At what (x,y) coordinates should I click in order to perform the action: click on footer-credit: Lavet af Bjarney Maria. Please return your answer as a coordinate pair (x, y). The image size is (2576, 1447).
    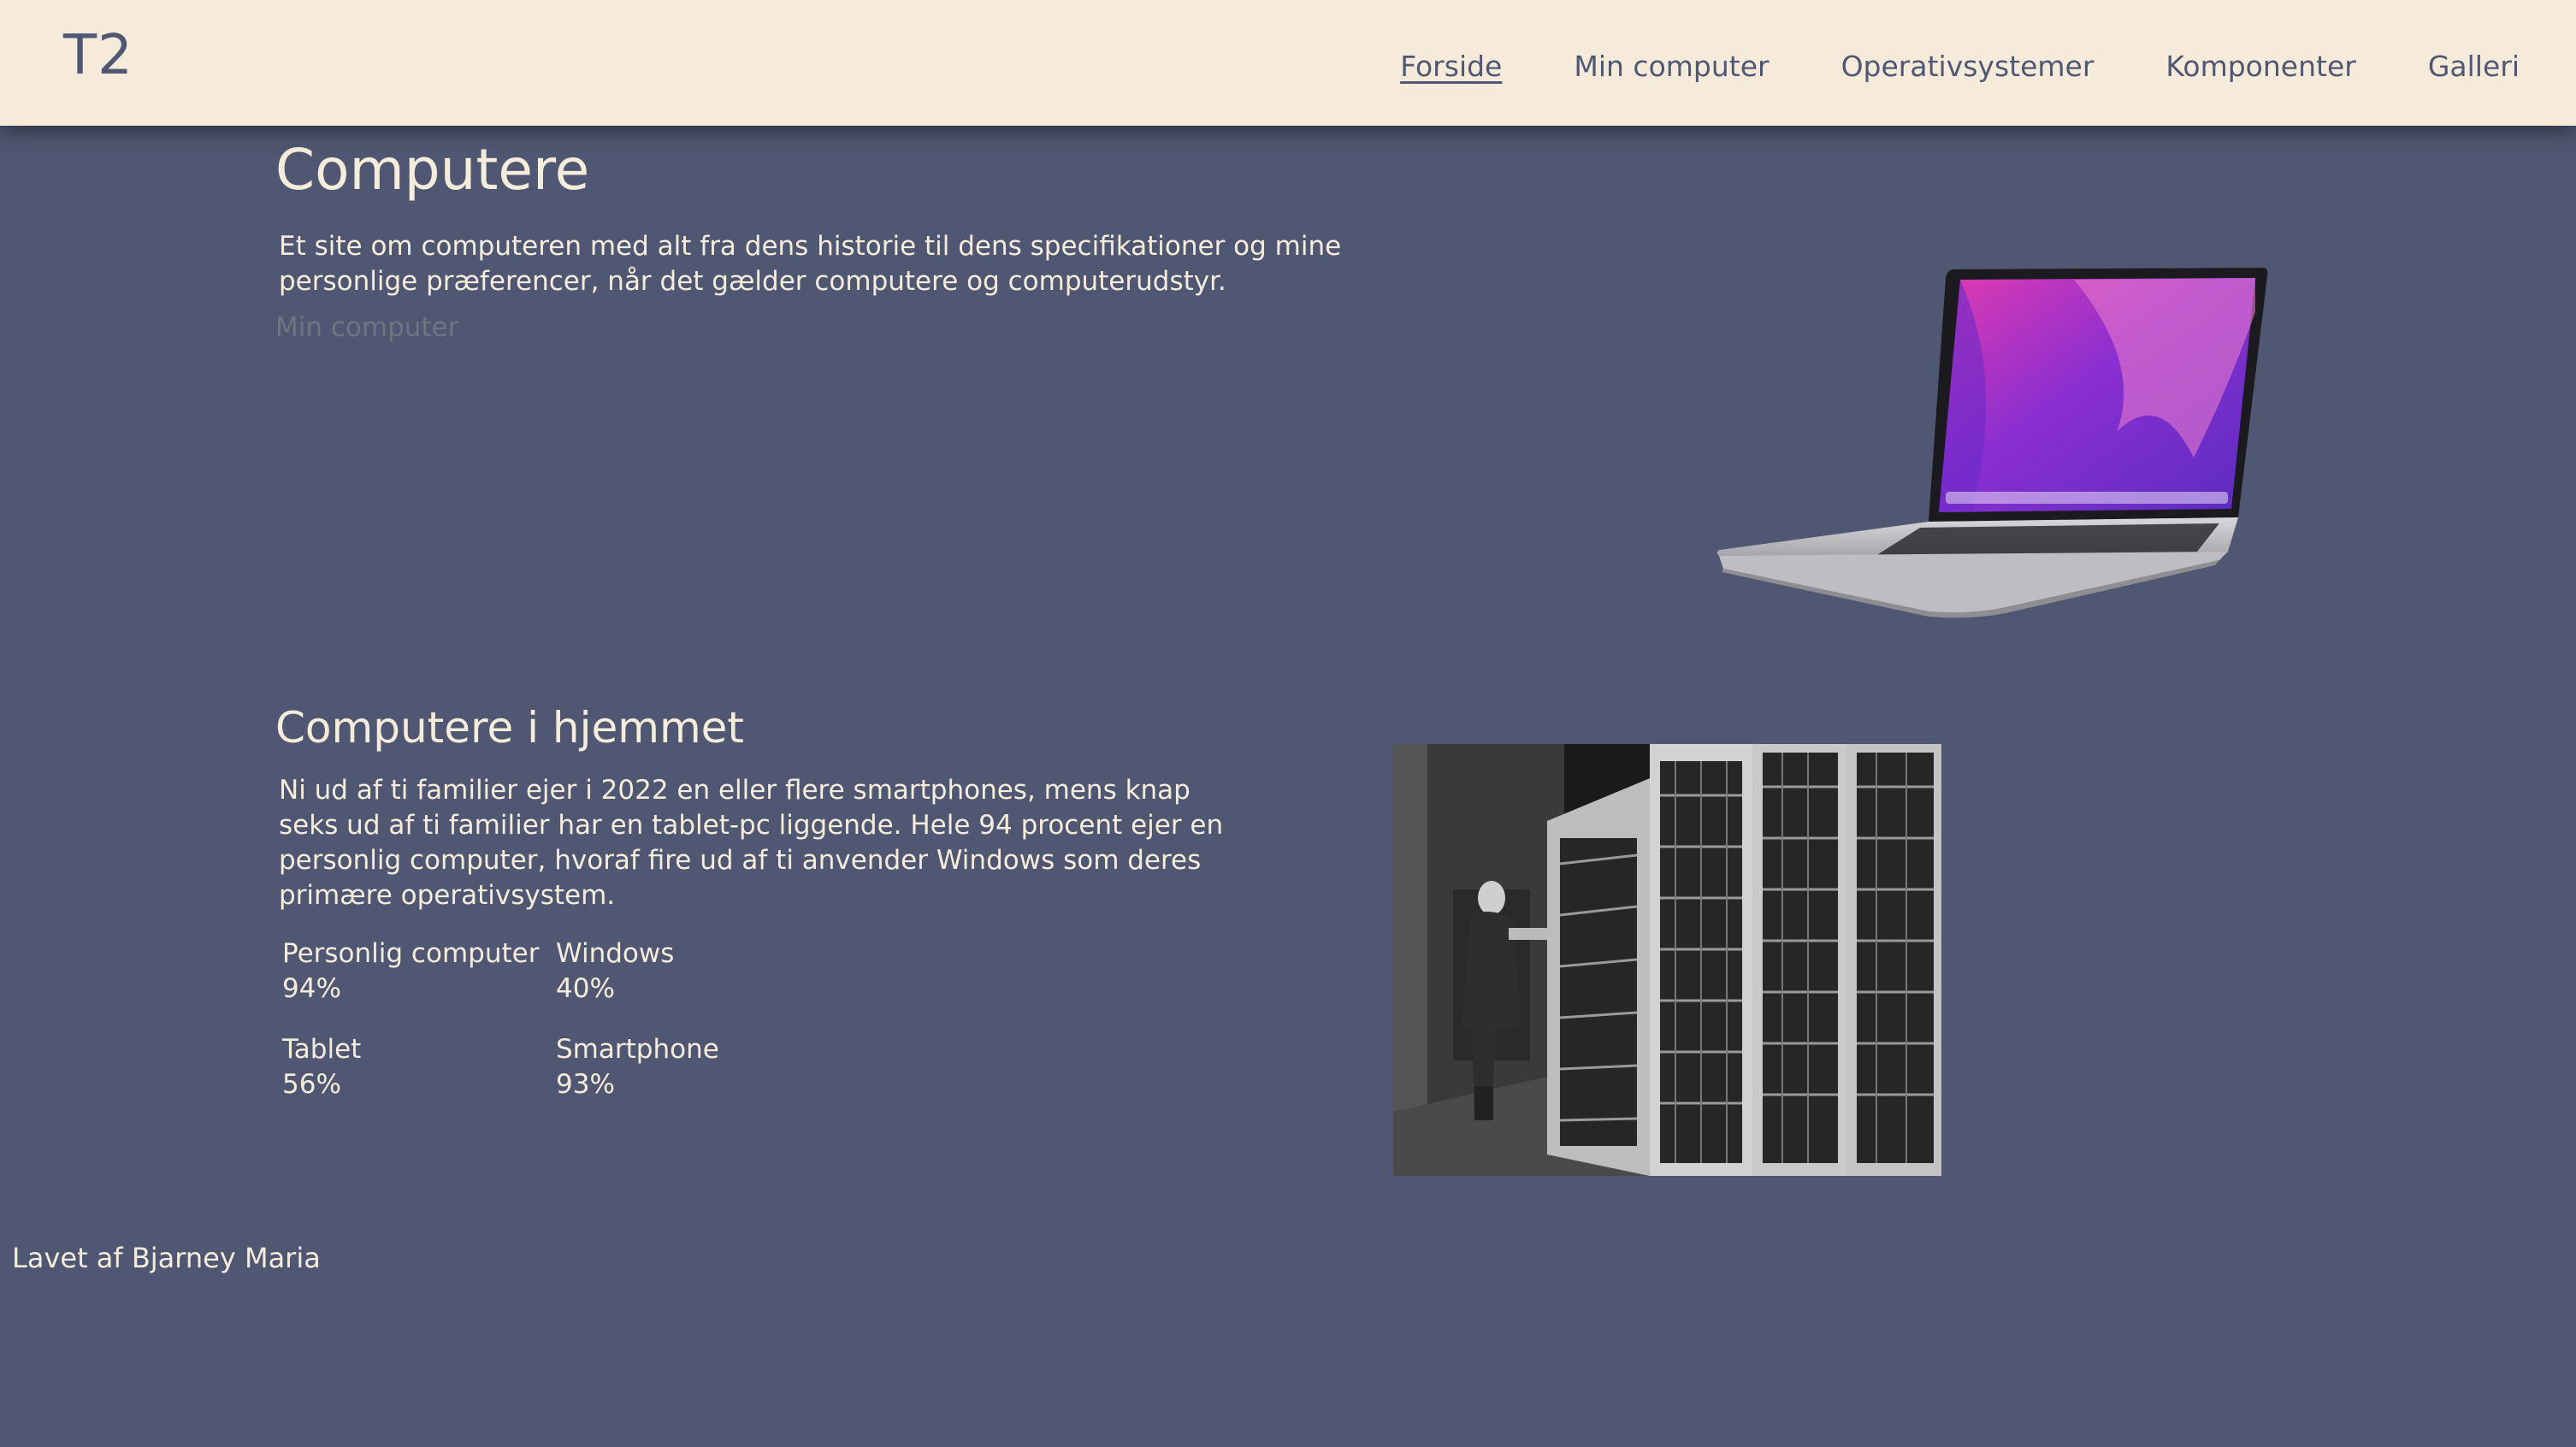
    Looking at the image, I should click on (166, 1258).